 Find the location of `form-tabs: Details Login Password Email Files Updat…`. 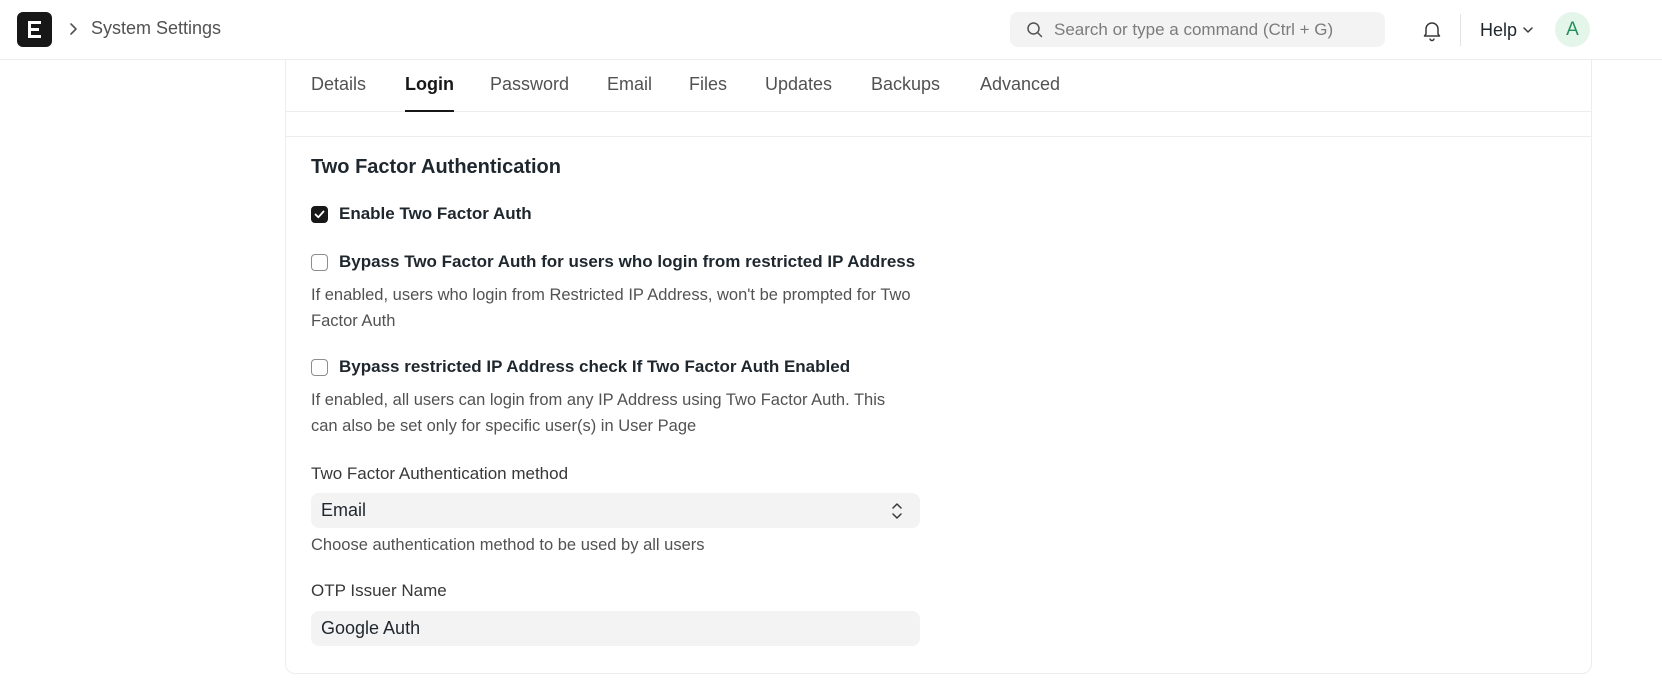

form-tabs: Details Login Password Email Files Updat… is located at coordinates (938, 86).